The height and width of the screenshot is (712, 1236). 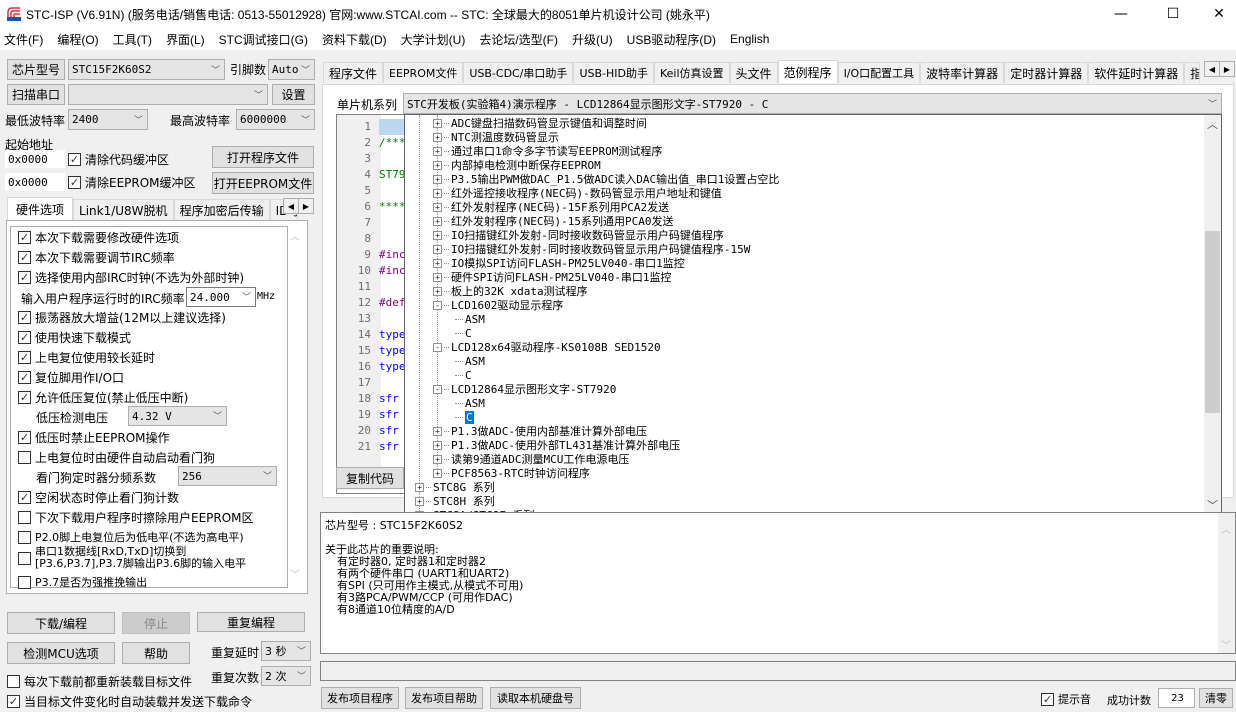 What do you see at coordinates (131, 277) in the screenshot?
I see `option-internal-irc: ✓ 选择使用内部IRC时钟(不选为外部时钟)` at bounding box center [131, 277].